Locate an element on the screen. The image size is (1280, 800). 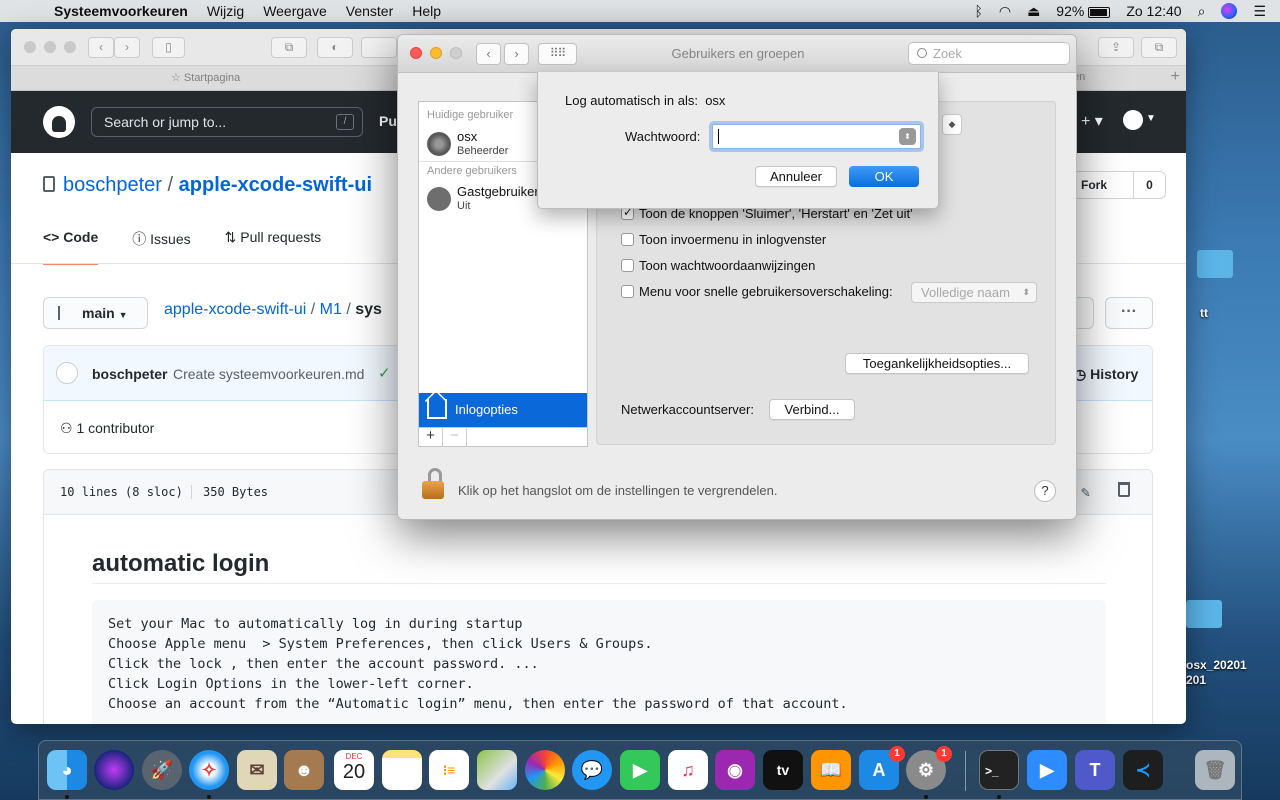
bluetooth-icon: ᛒ is located at coordinates (978, 11).